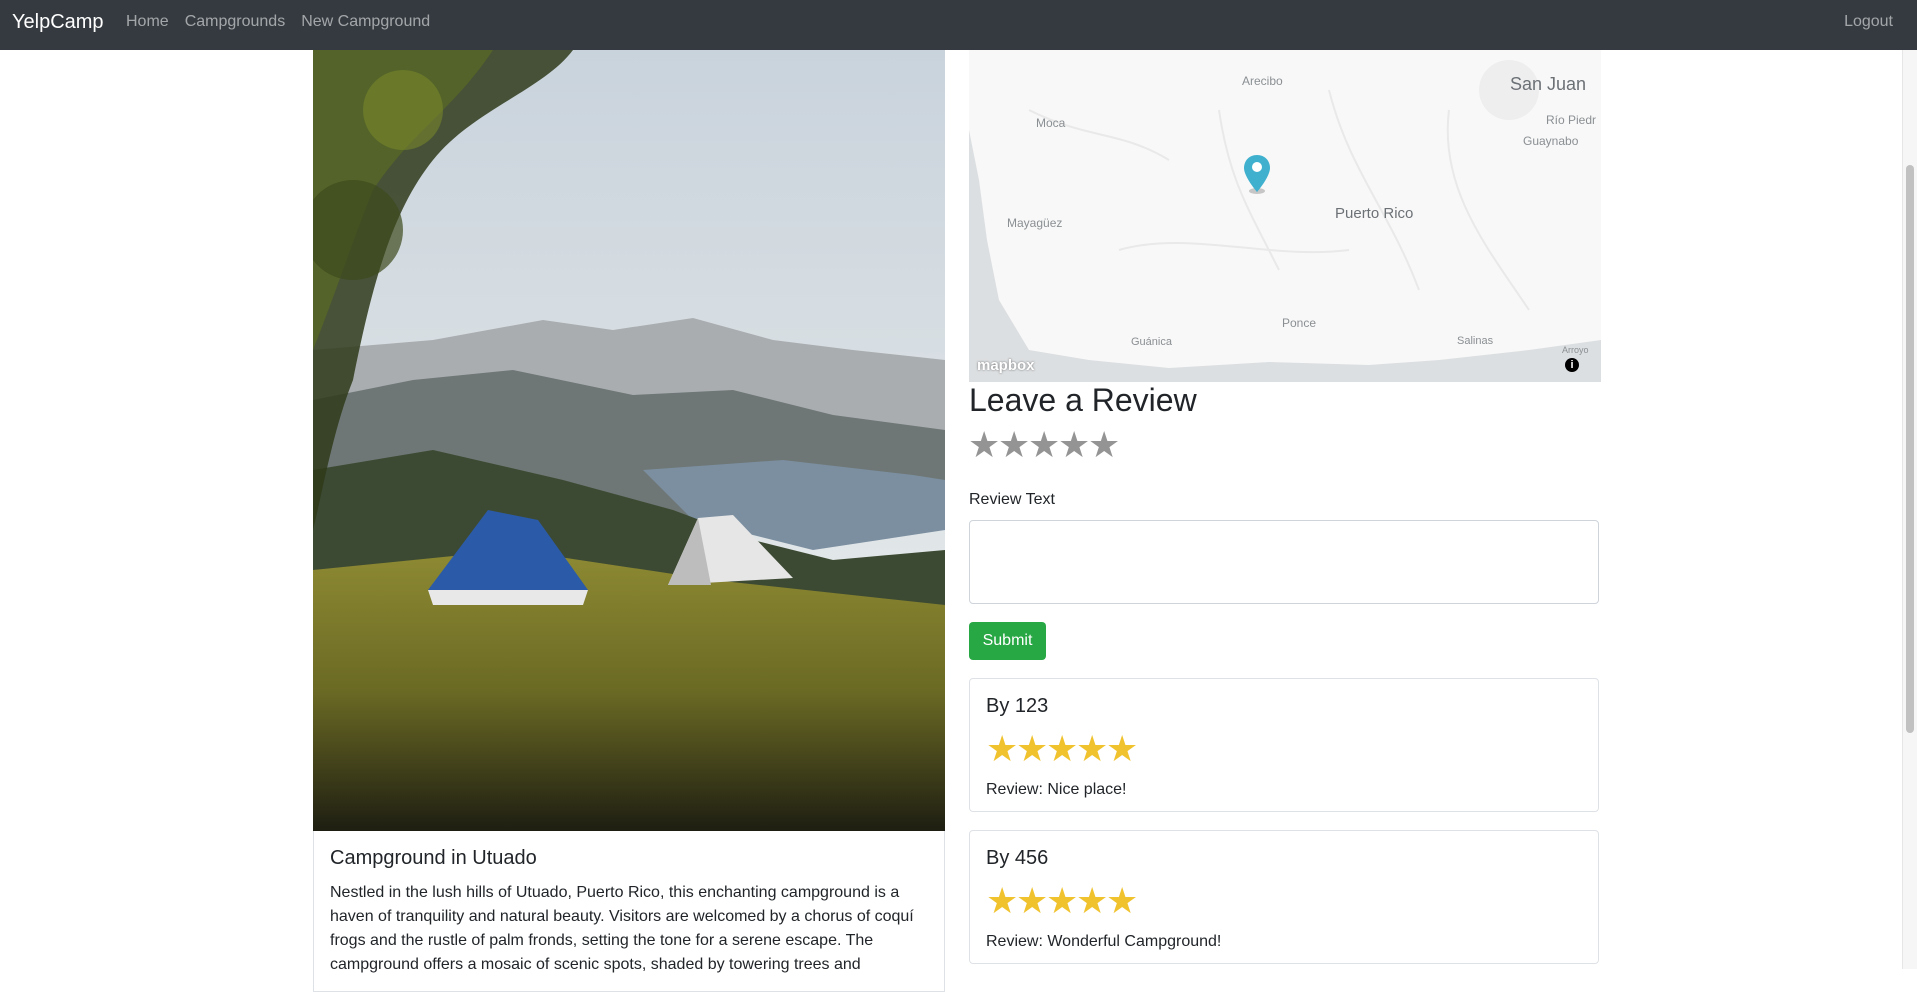  I want to click on info-icon: i, so click(1572, 365).